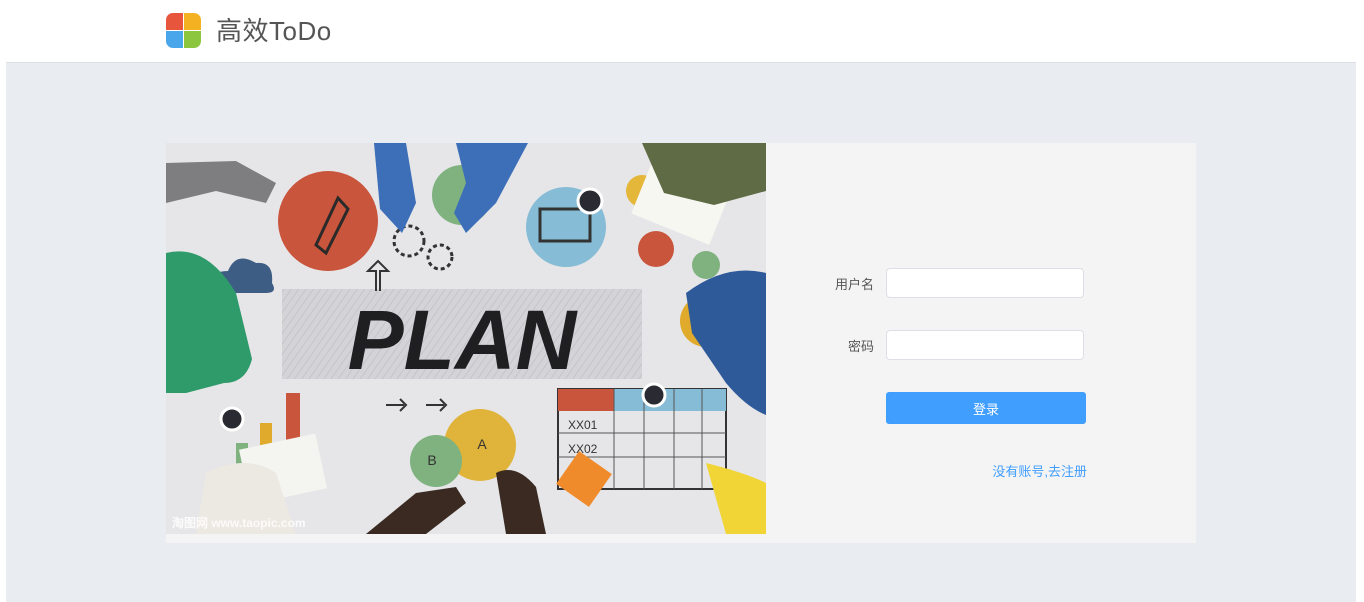 The image size is (1364, 602). What do you see at coordinates (860, 346) in the screenshot?
I see `password-label: 密码` at bounding box center [860, 346].